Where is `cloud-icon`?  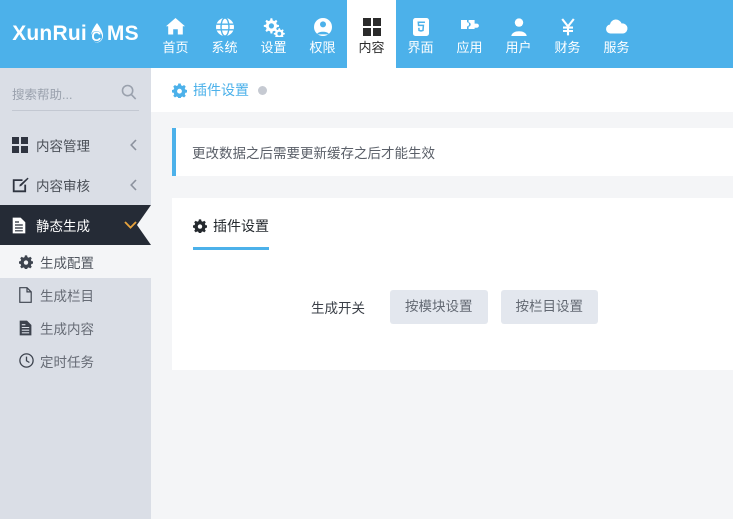 cloud-icon is located at coordinates (617, 26).